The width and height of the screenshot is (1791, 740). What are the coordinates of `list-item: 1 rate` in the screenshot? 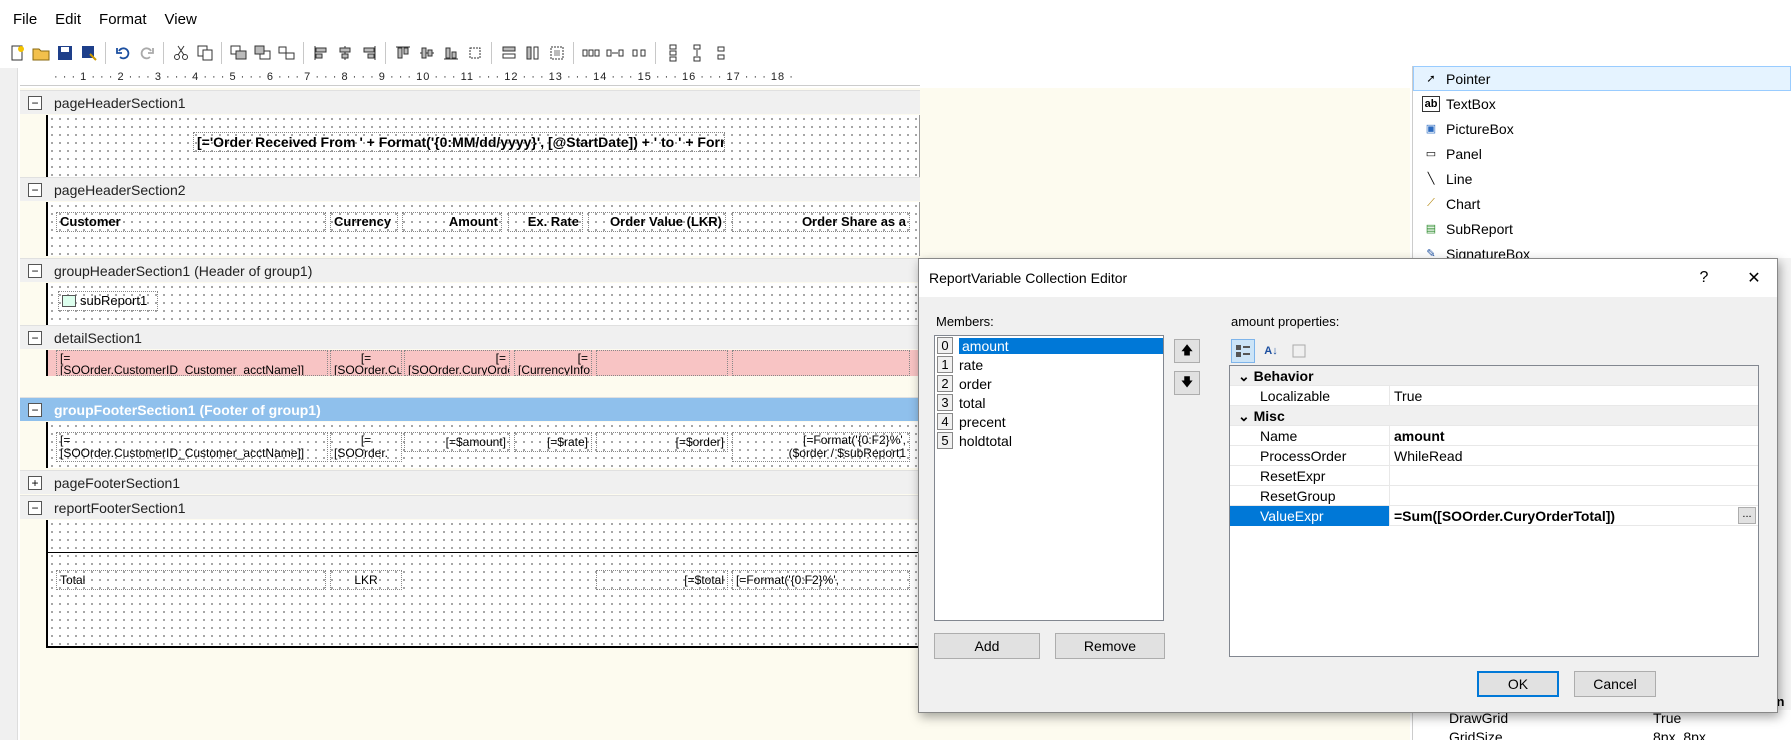 It's located at (1049, 364).